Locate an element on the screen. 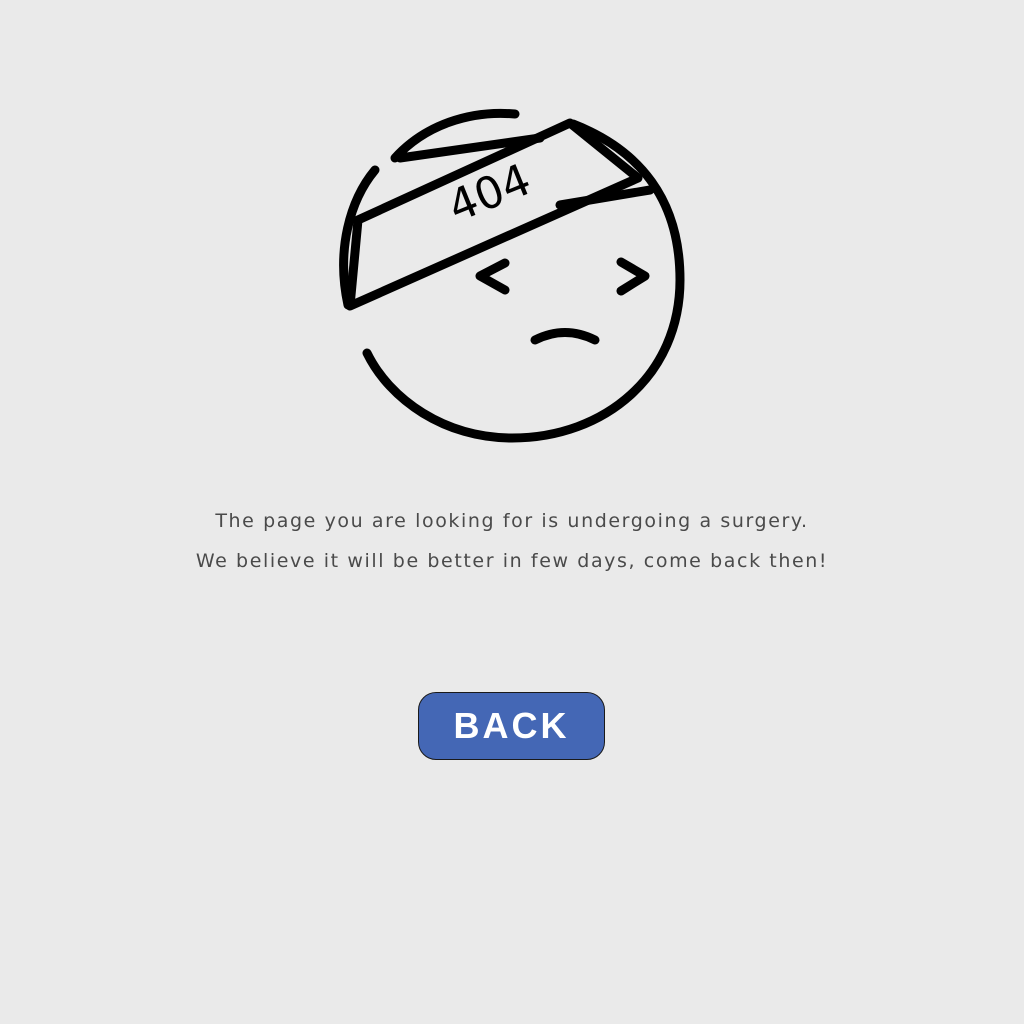 The height and width of the screenshot is (1024, 1024). right-eye-icon is located at coordinates (633, 276).